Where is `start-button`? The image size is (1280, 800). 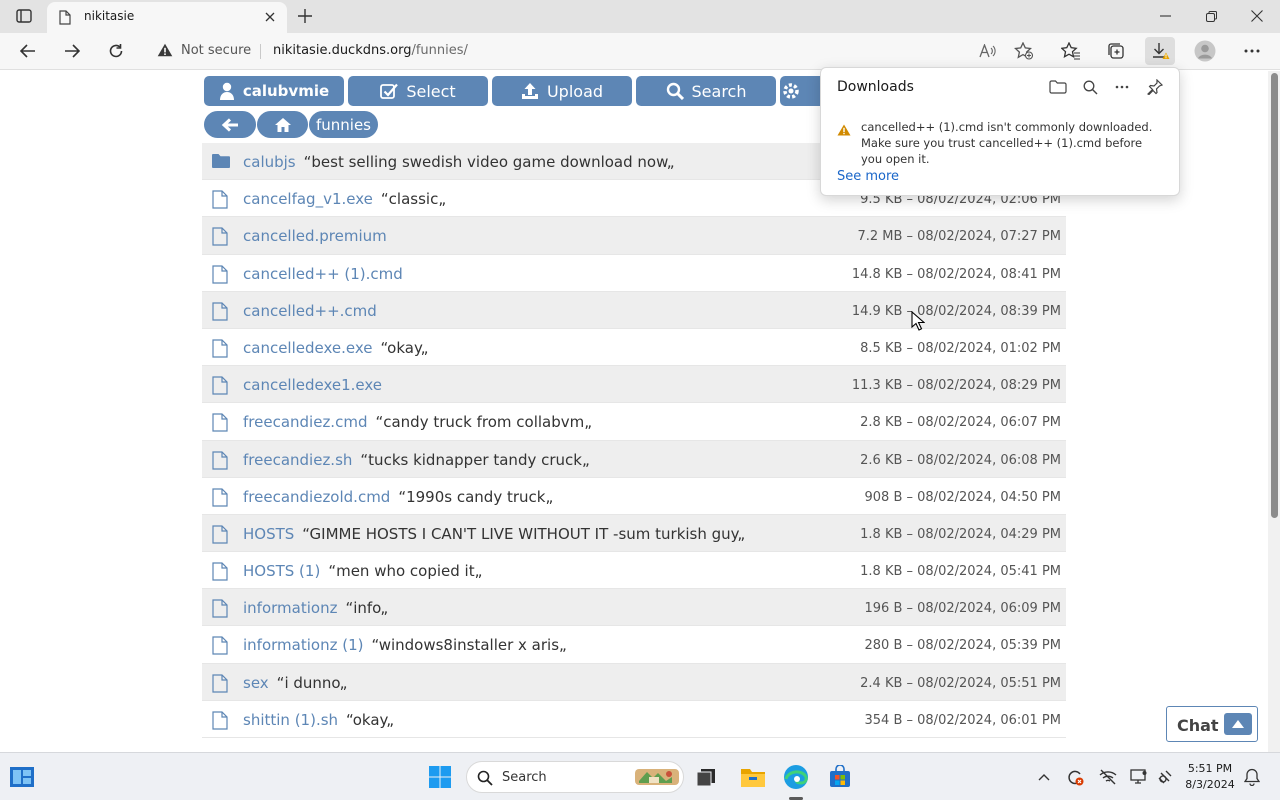
start-button is located at coordinates (440, 777).